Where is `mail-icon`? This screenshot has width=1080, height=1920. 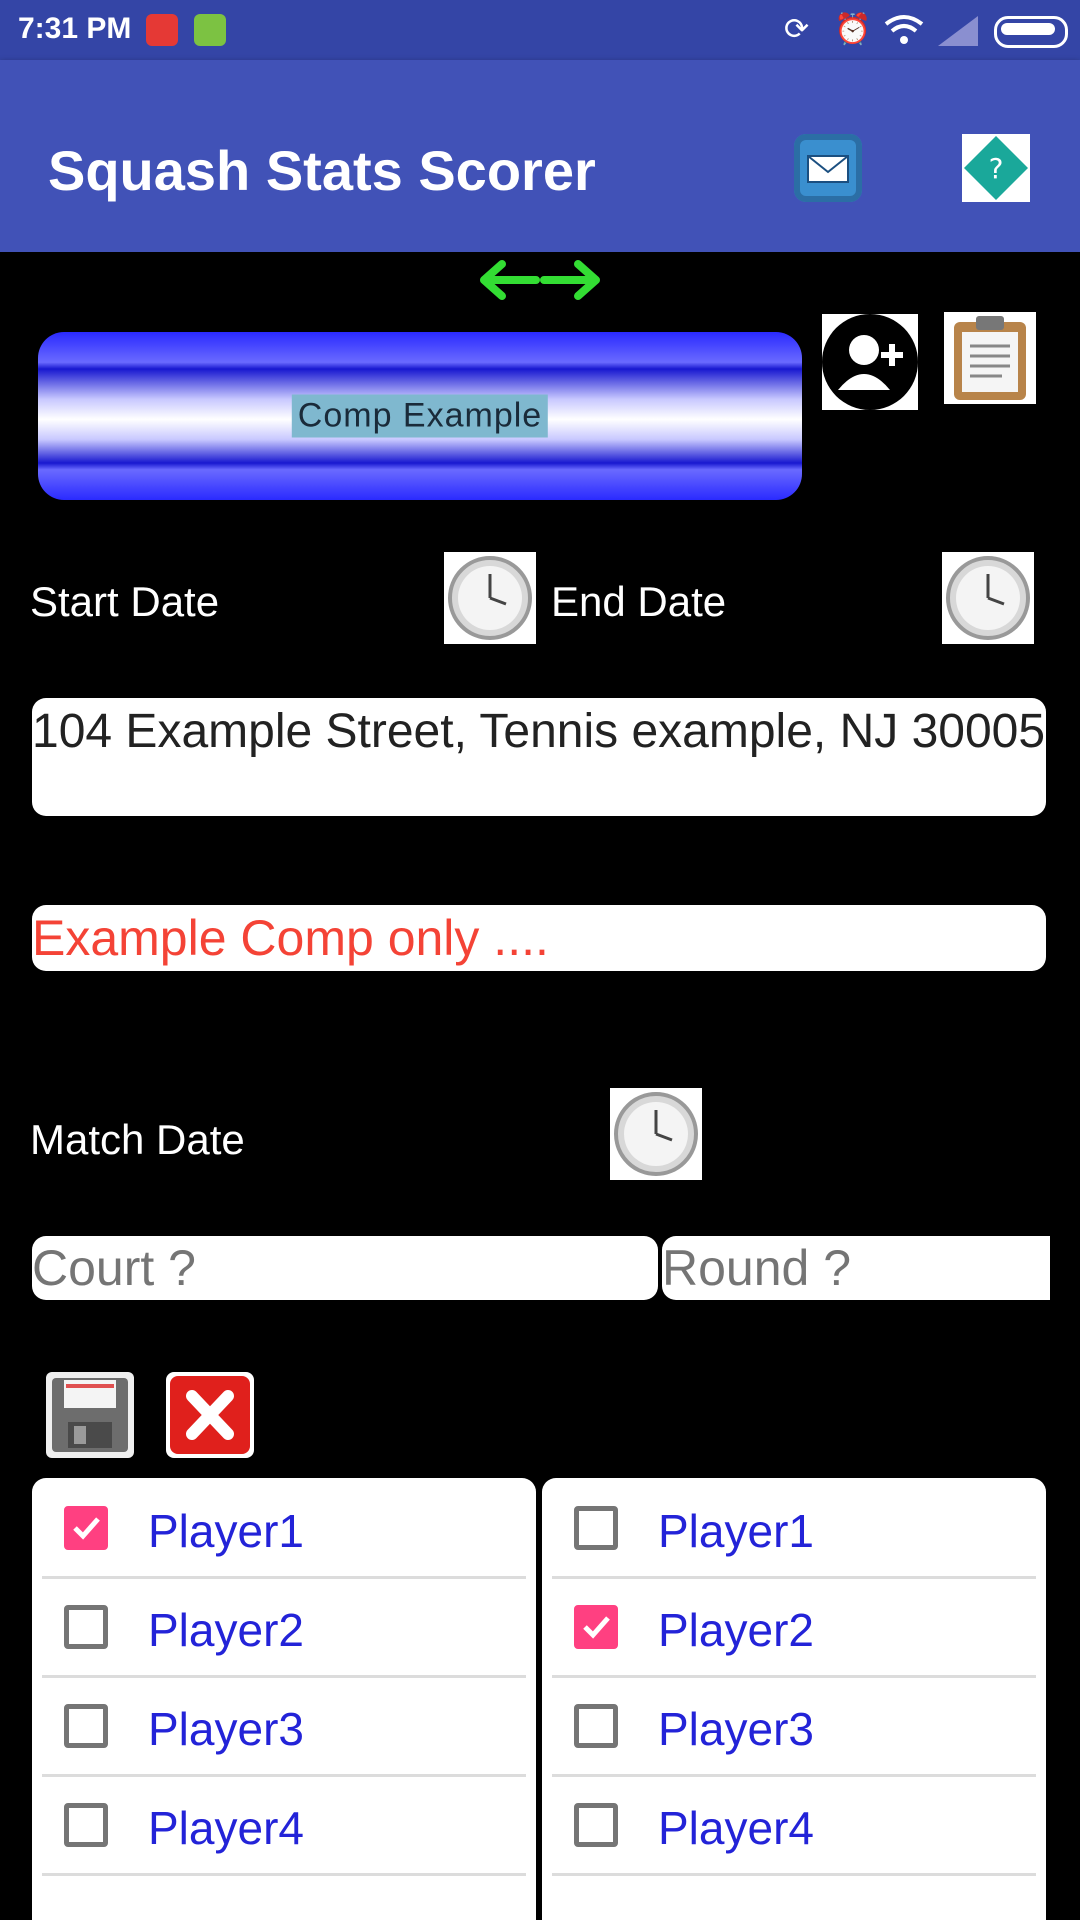
mail-icon is located at coordinates (828, 169).